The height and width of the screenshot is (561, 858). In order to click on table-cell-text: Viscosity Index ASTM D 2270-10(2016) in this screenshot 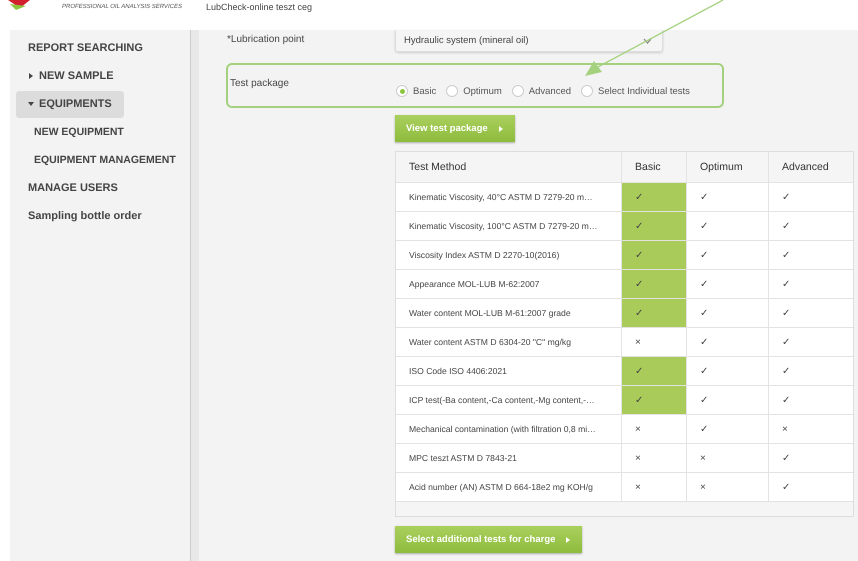, I will do `click(484, 255)`.